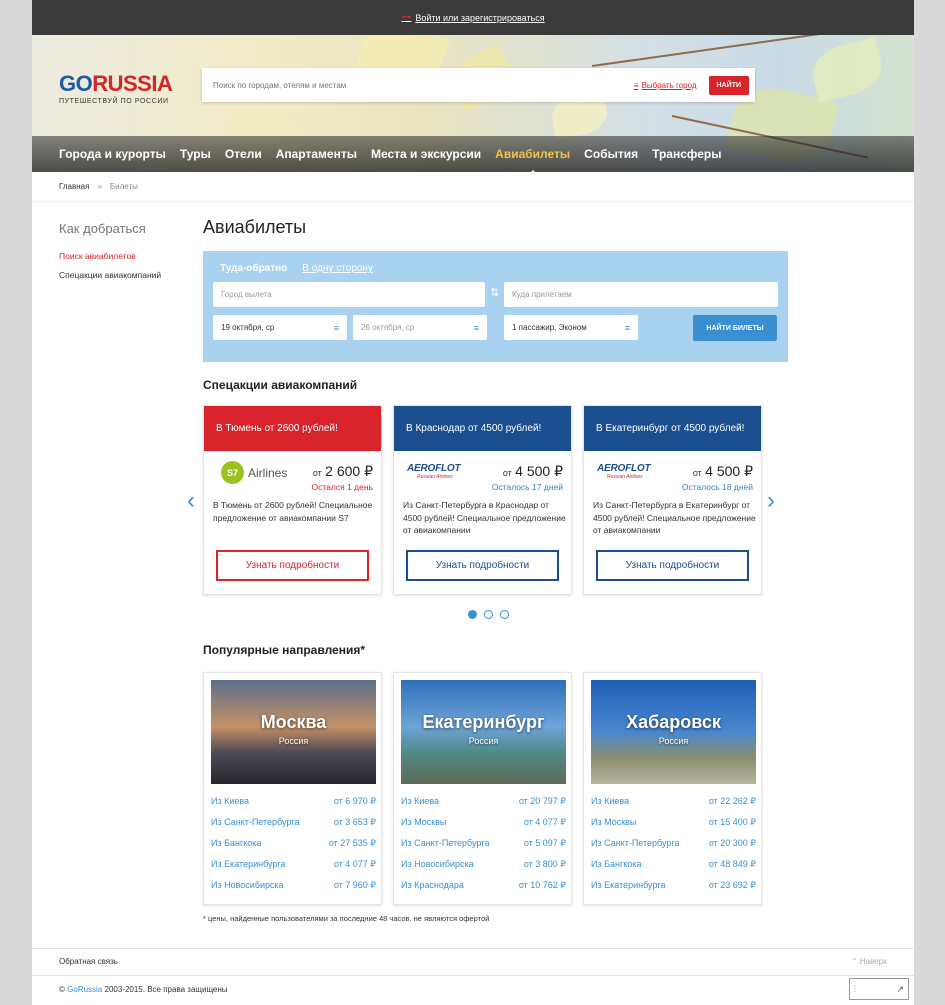  Describe the element at coordinates (665, 85) in the screenshot. I see `choose-city-link: ≡ Выбрать город` at that location.